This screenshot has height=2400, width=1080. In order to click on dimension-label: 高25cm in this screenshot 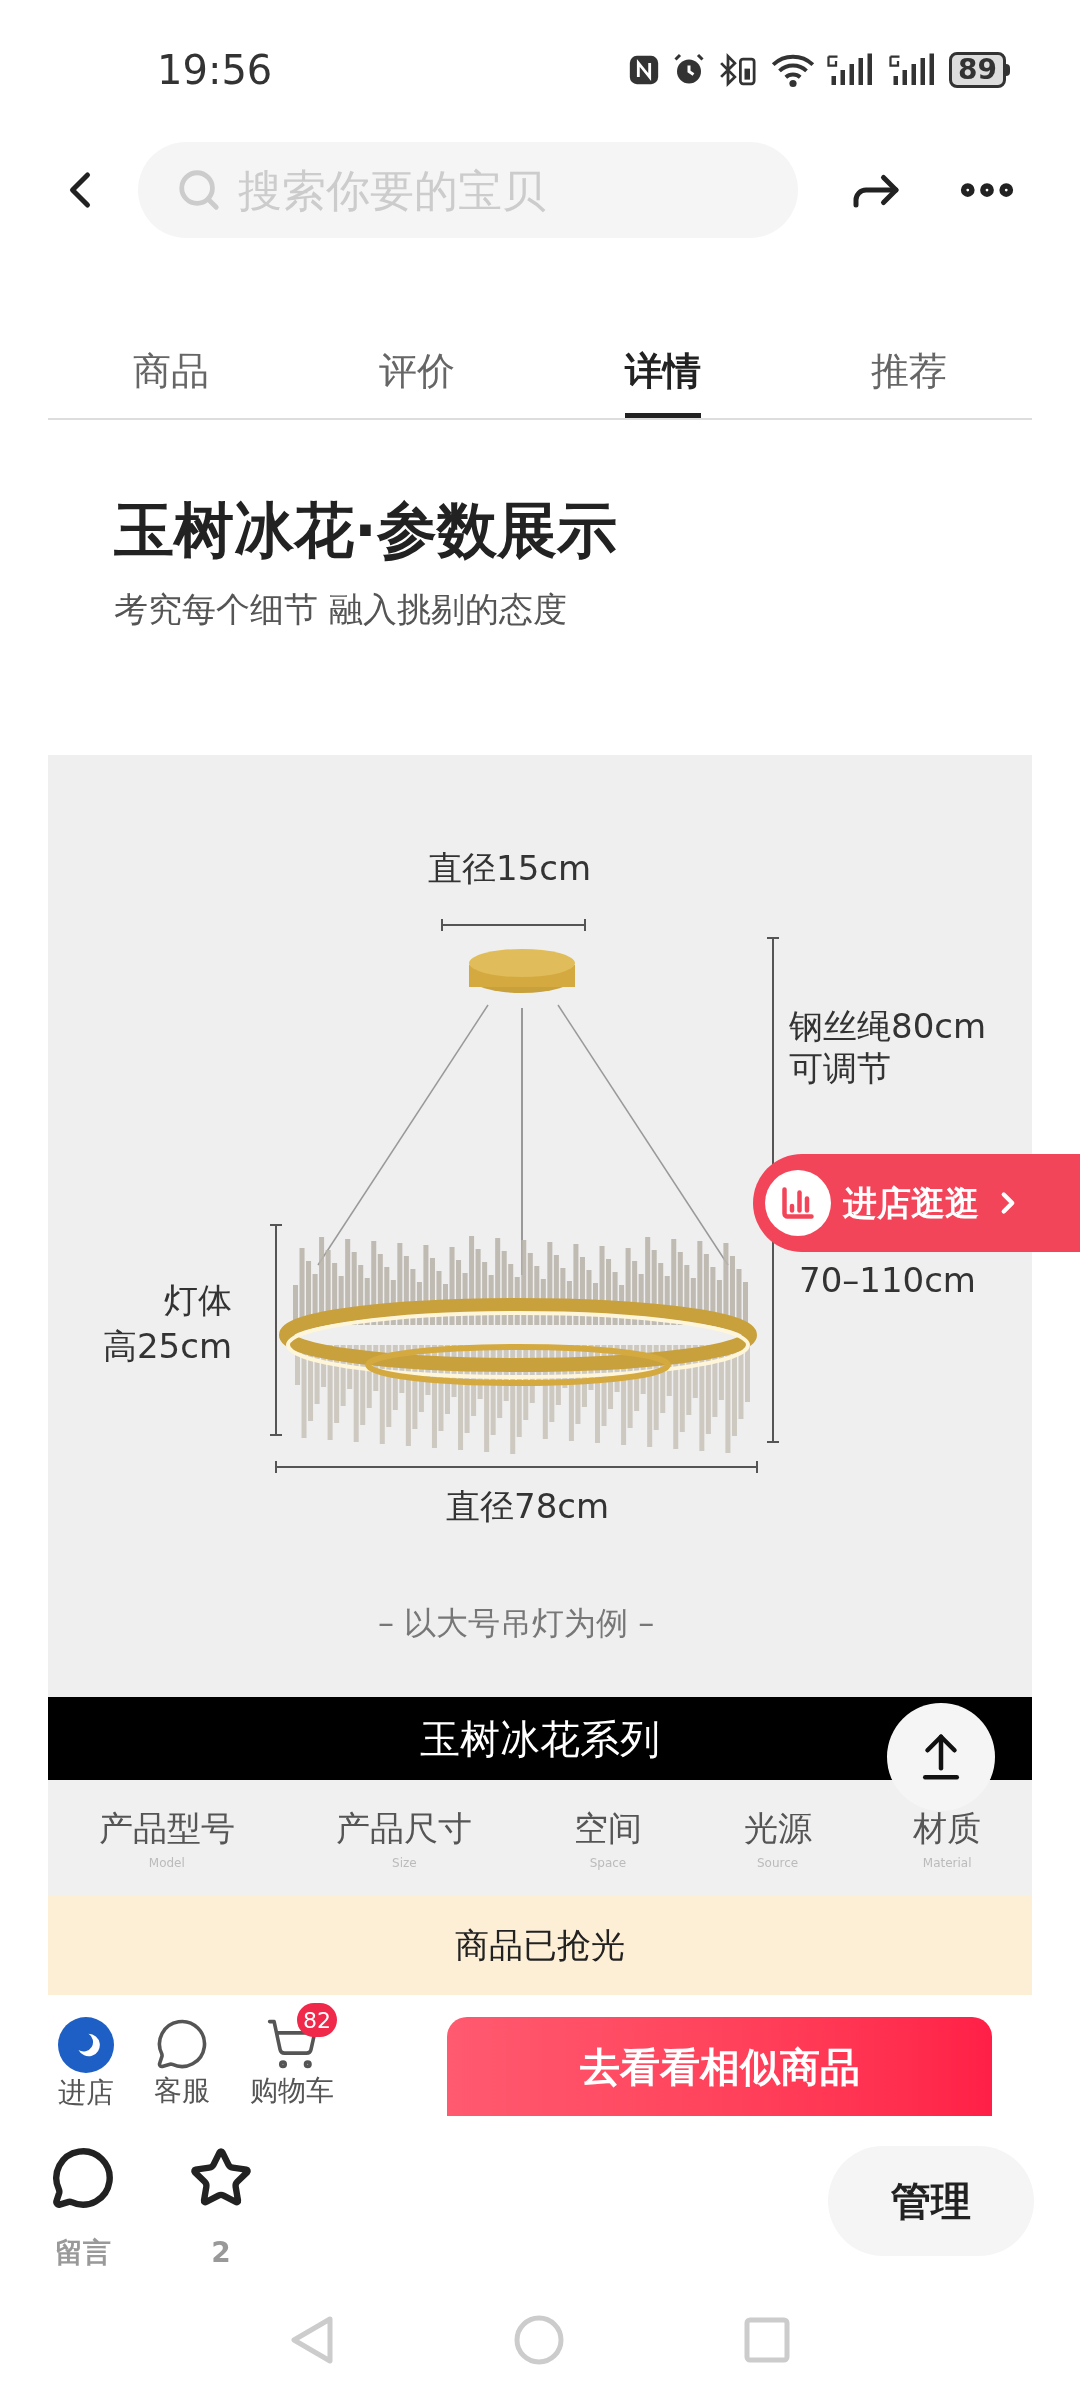, I will do `click(167, 1346)`.